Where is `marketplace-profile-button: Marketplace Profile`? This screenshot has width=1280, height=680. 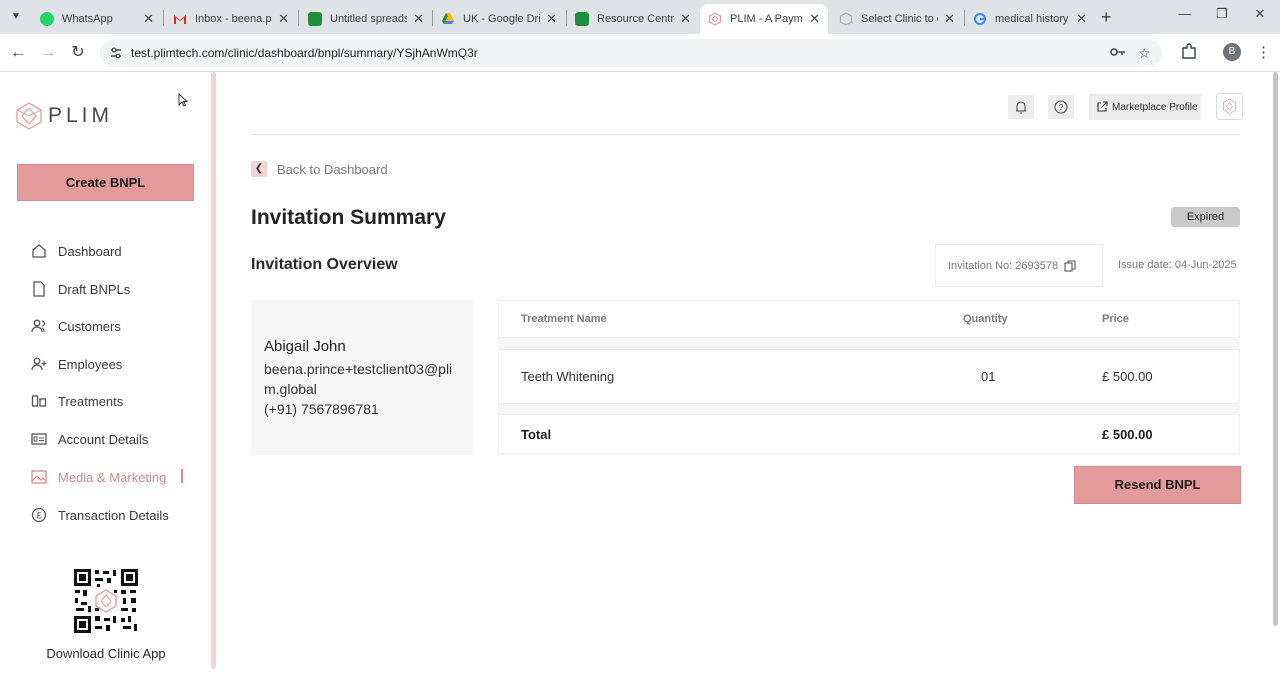
marketplace-profile-button: Marketplace Profile is located at coordinates (1145, 107).